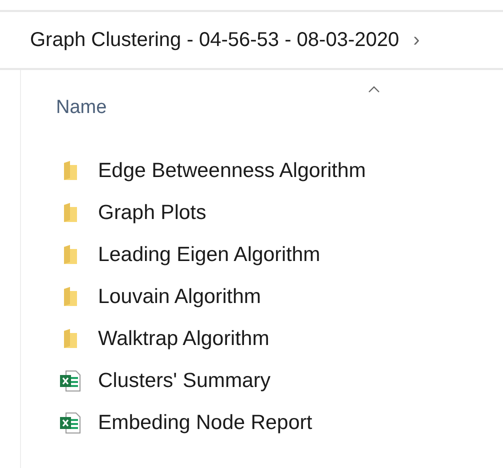 The width and height of the screenshot is (503, 468). What do you see at coordinates (215, 40) in the screenshot?
I see `breadcrumb-folder: Graph Clustering - 04-56-53 - 08-03-2020` at bounding box center [215, 40].